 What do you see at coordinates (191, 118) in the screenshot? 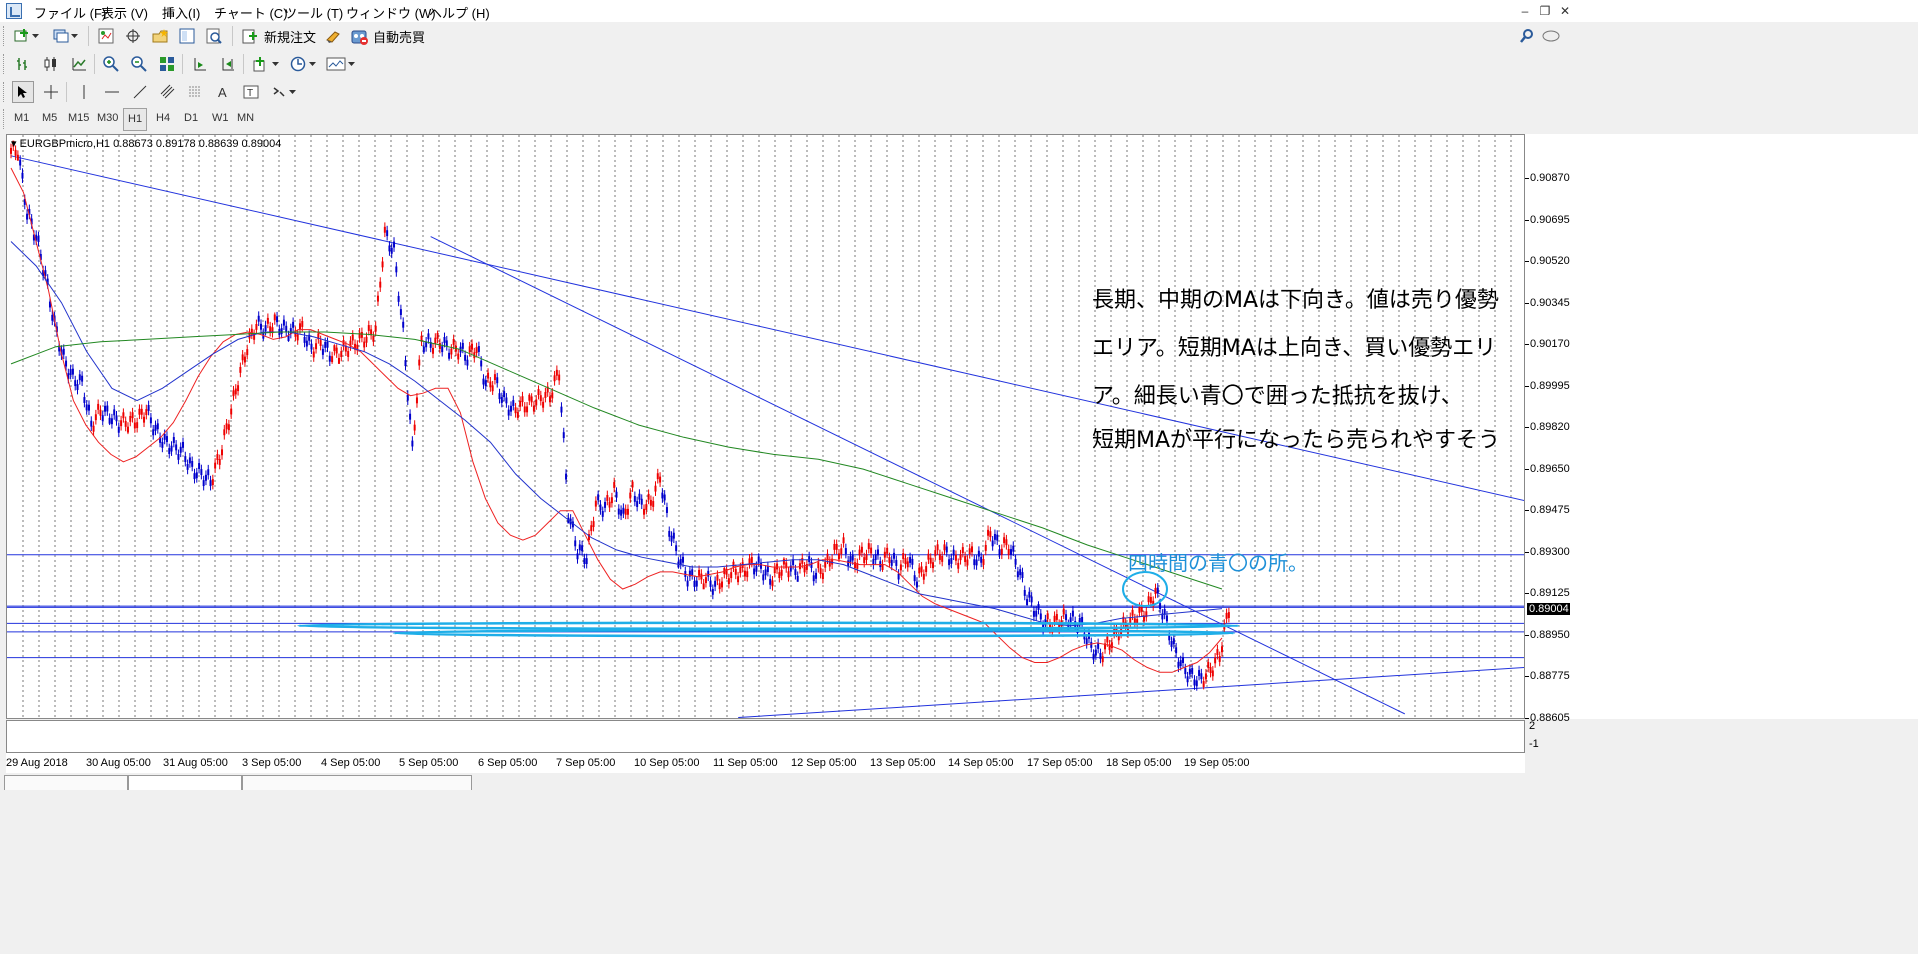
I see `timeframe-d1: D1` at bounding box center [191, 118].